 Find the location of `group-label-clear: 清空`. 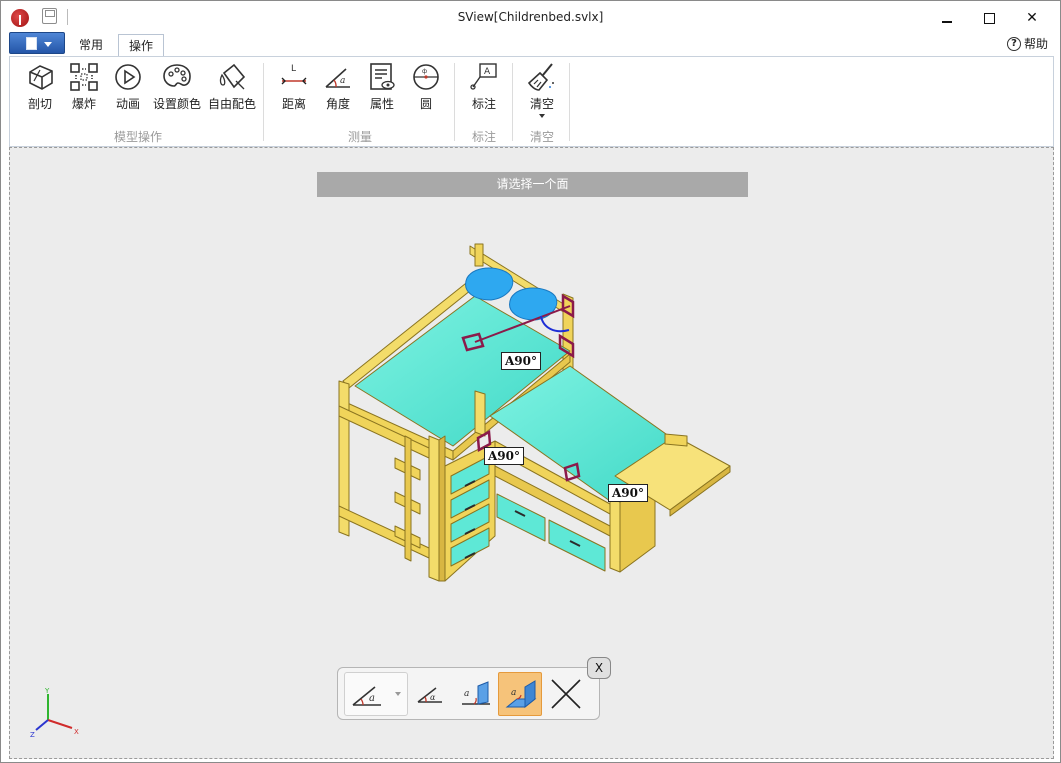

group-label-clear: 清空 is located at coordinates (541, 137).